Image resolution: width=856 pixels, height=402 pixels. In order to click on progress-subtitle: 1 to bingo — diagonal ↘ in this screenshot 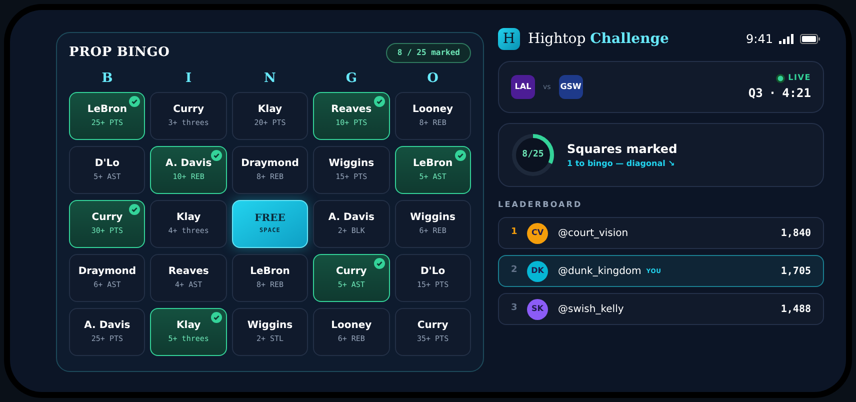, I will do `click(621, 164)`.